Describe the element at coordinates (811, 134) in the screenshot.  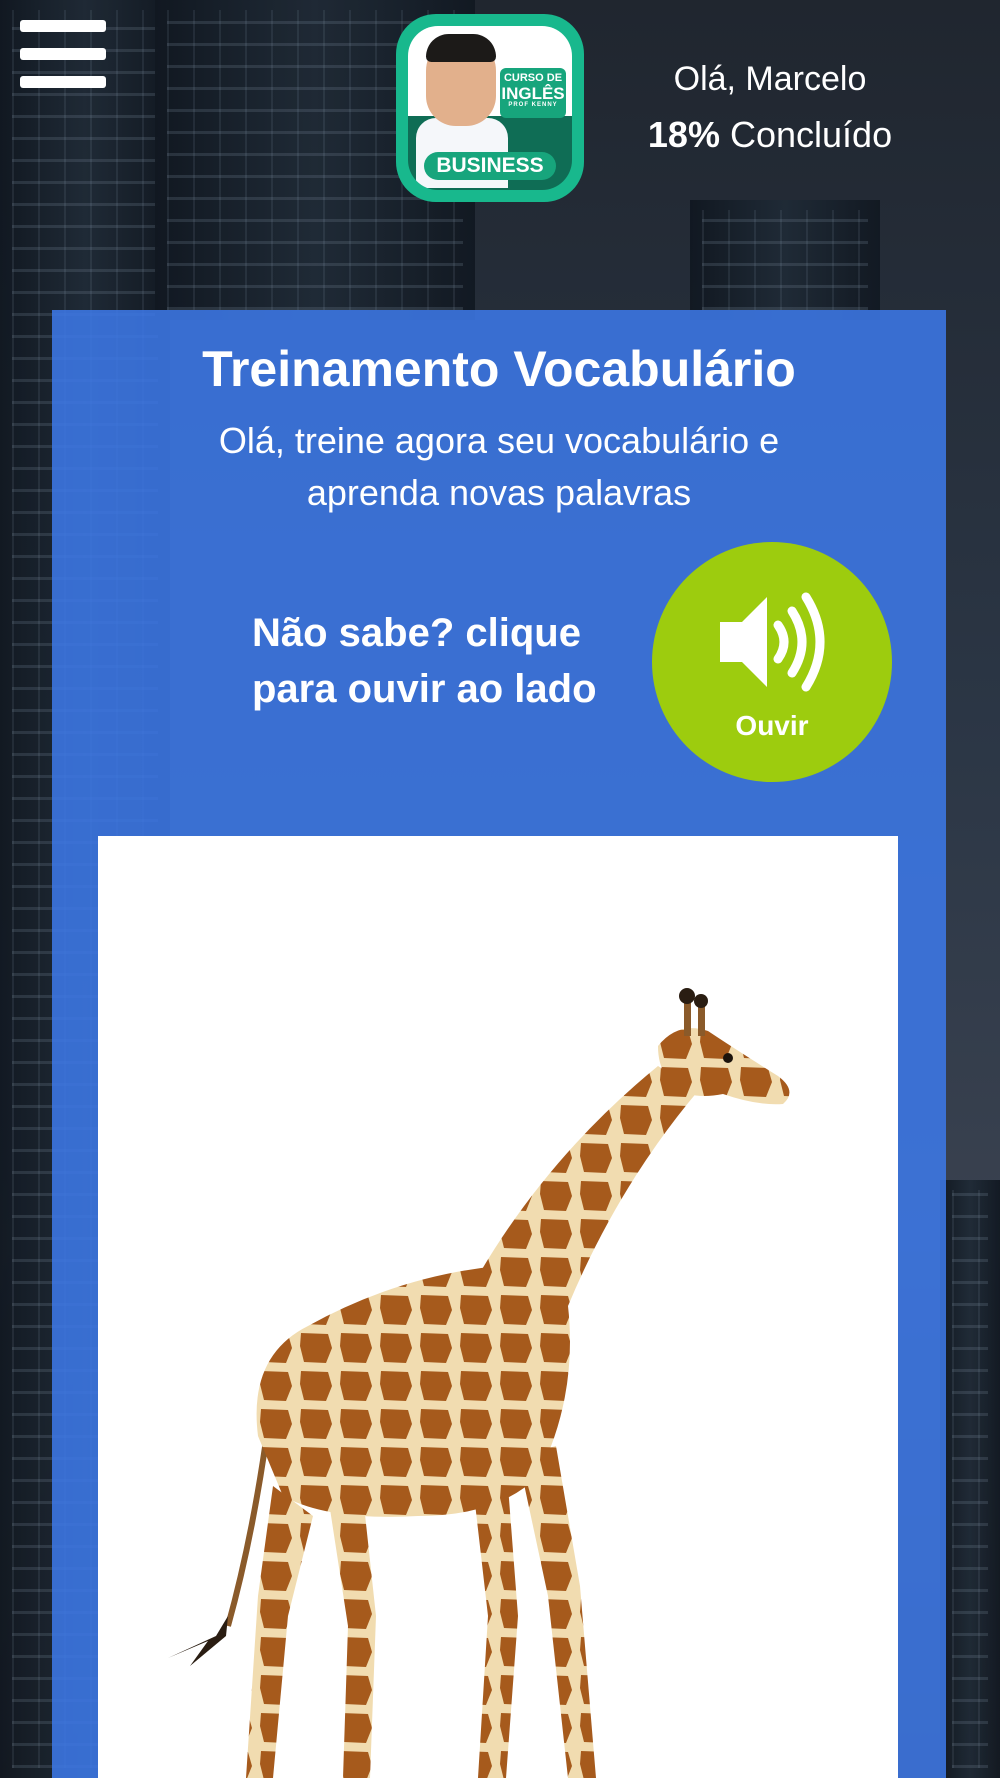
I see `progress-label: Concluído` at that location.